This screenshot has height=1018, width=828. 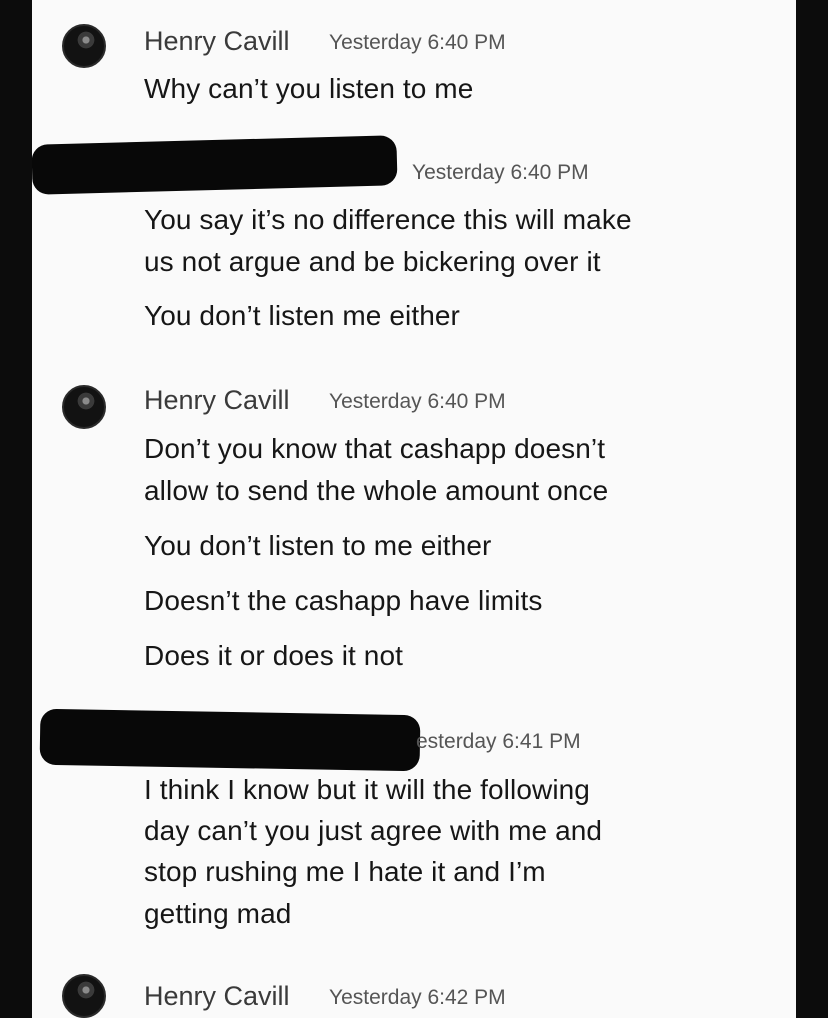 I want to click on message-timestamp: esterday 6:41 PM, so click(x=498, y=741).